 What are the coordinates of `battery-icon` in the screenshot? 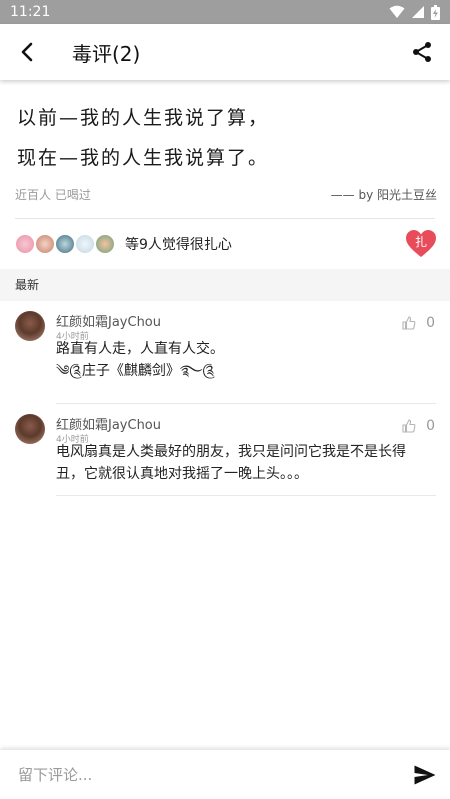 It's located at (435, 12).